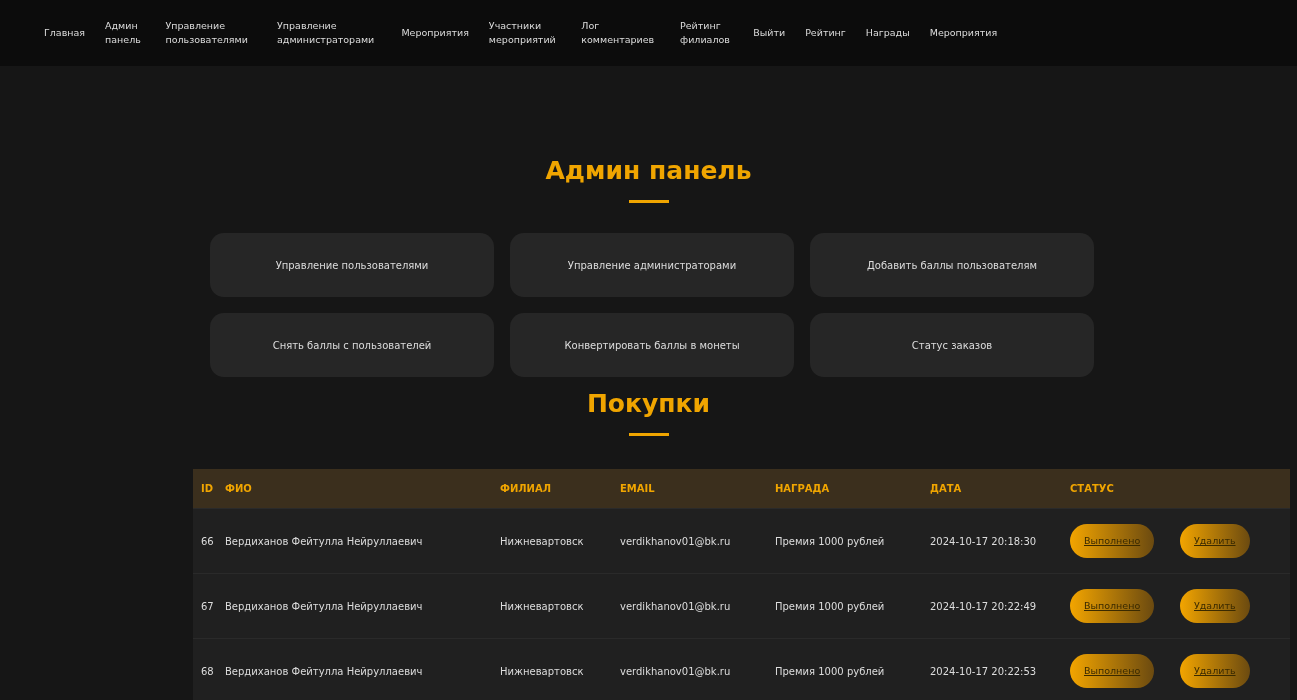  What do you see at coordinates (1092, 489) in the screenshot?
I see `column-header: СТАТУС` at bounding box center [1092, 489].